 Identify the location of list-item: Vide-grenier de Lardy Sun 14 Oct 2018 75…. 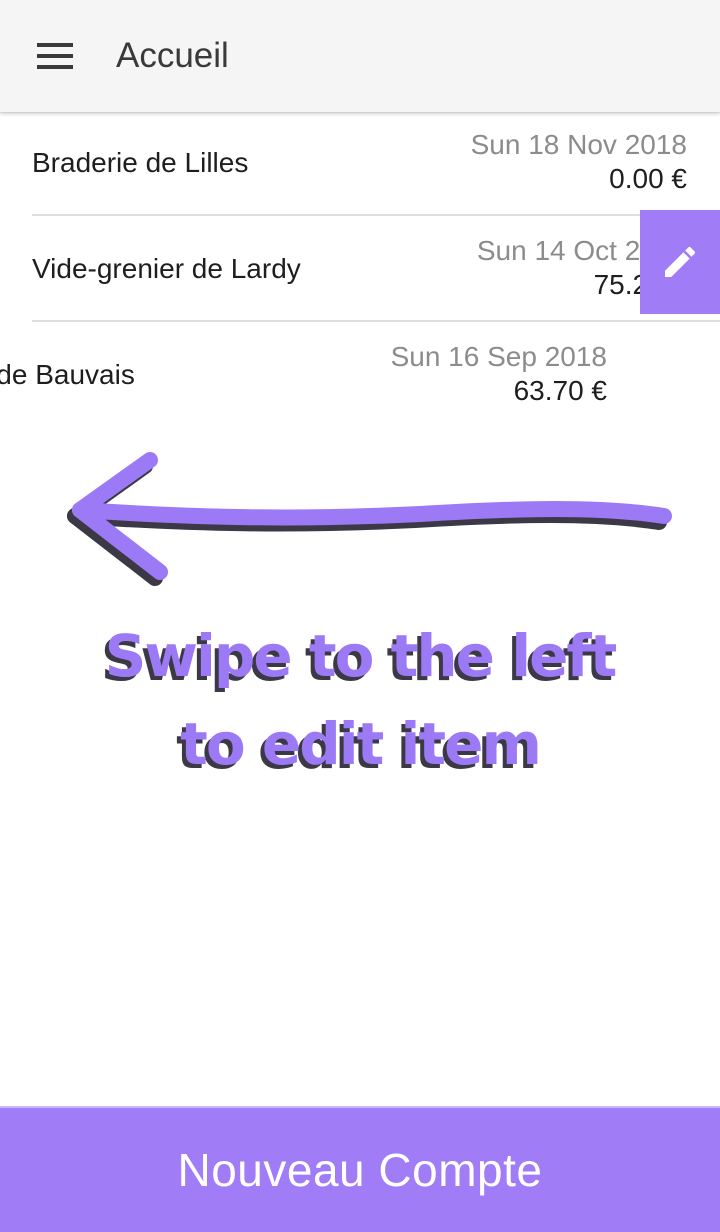
(360, 270).